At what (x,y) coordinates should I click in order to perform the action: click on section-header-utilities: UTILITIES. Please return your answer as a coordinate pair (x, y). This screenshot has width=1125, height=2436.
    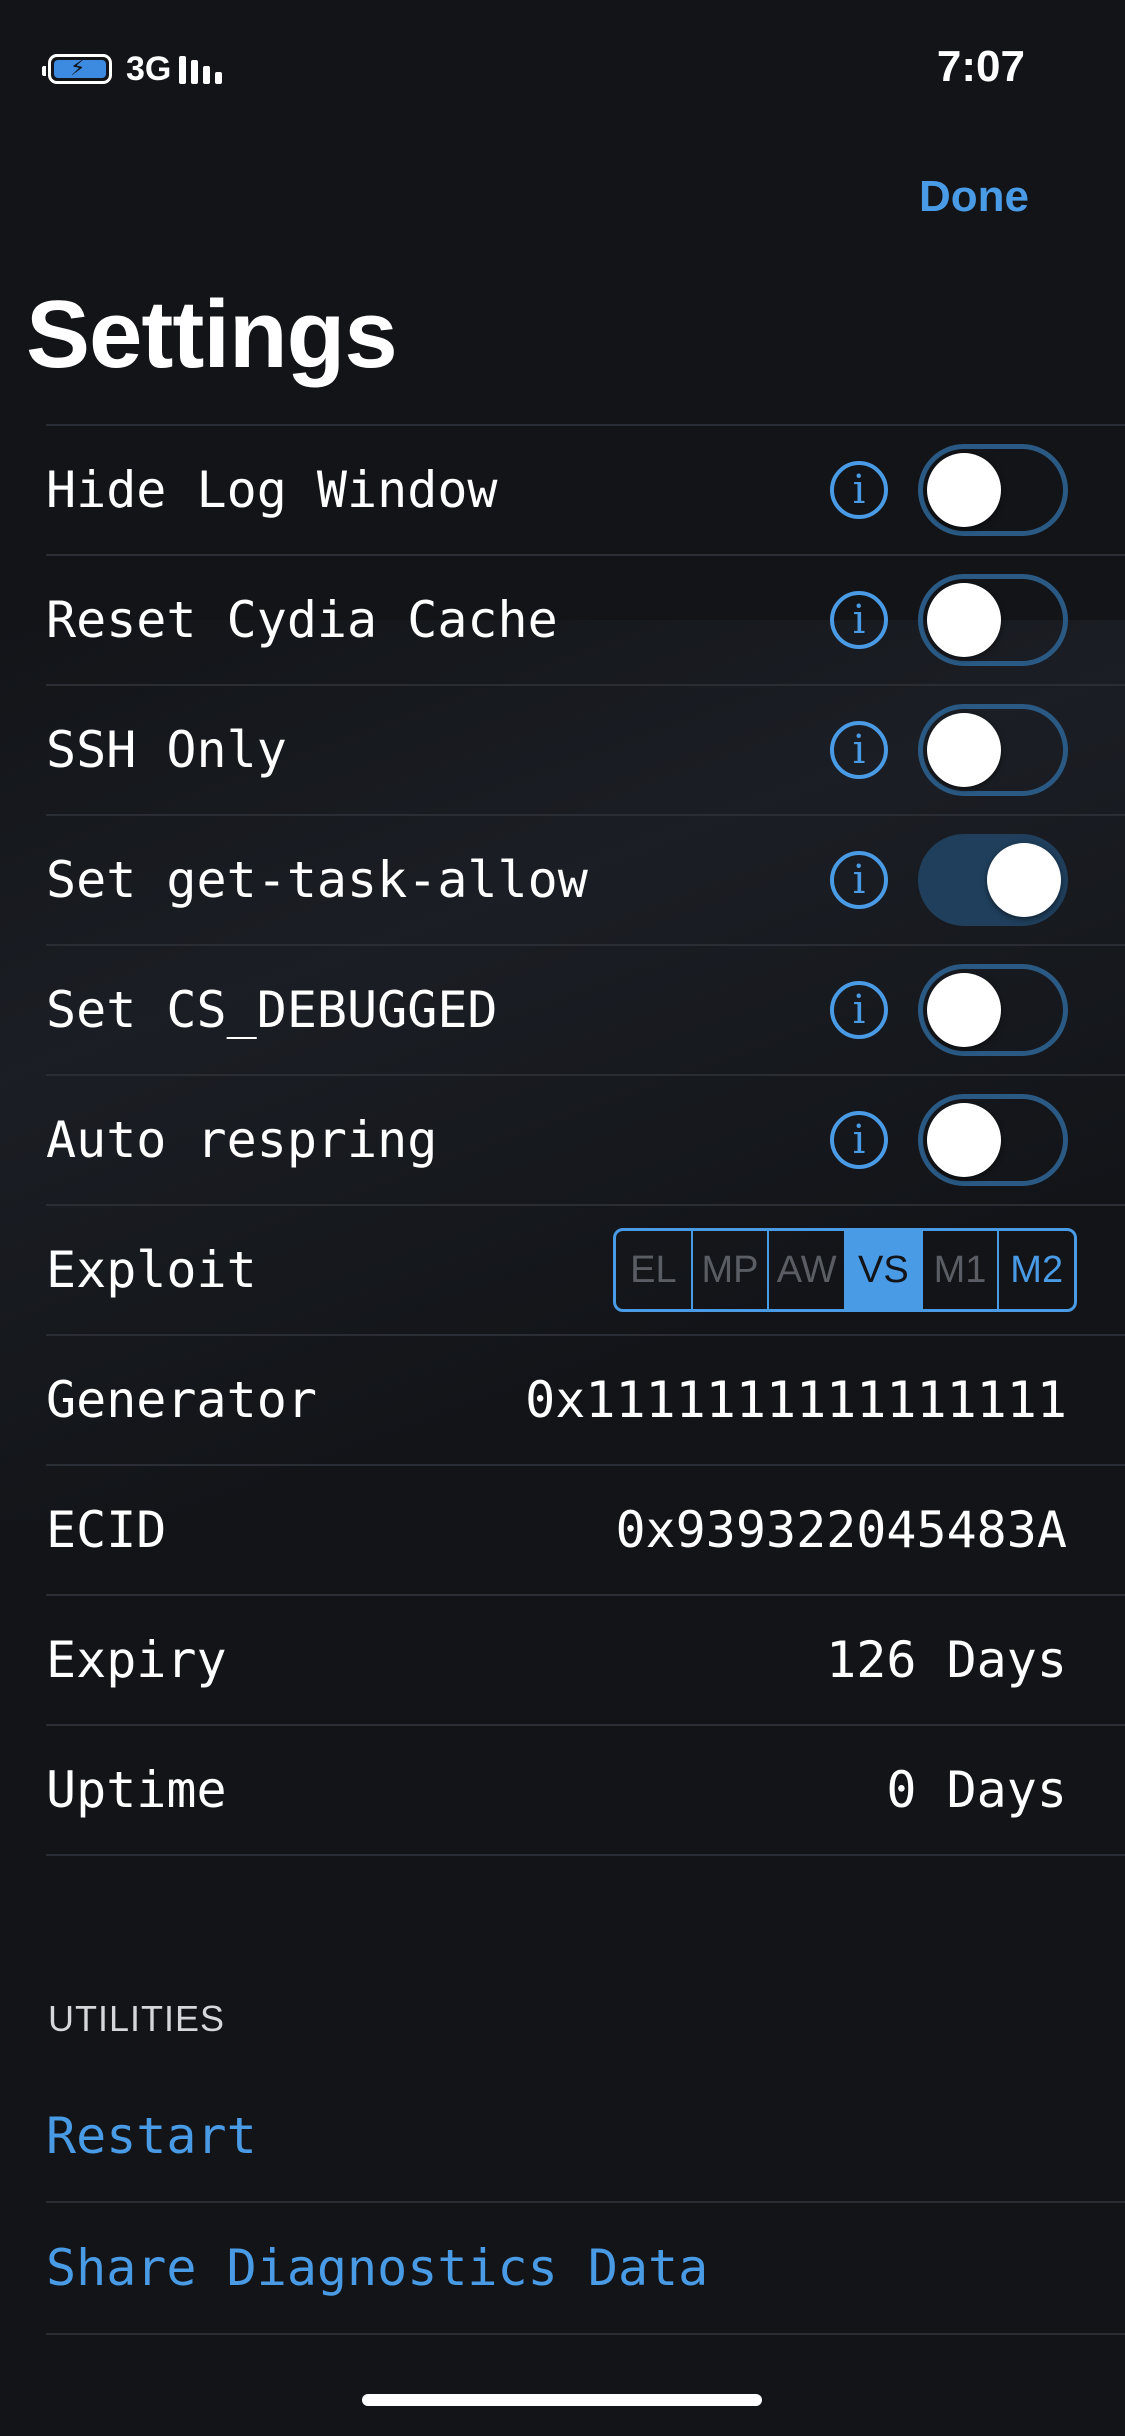
    Looking at the image, I should click on (137, 2018).